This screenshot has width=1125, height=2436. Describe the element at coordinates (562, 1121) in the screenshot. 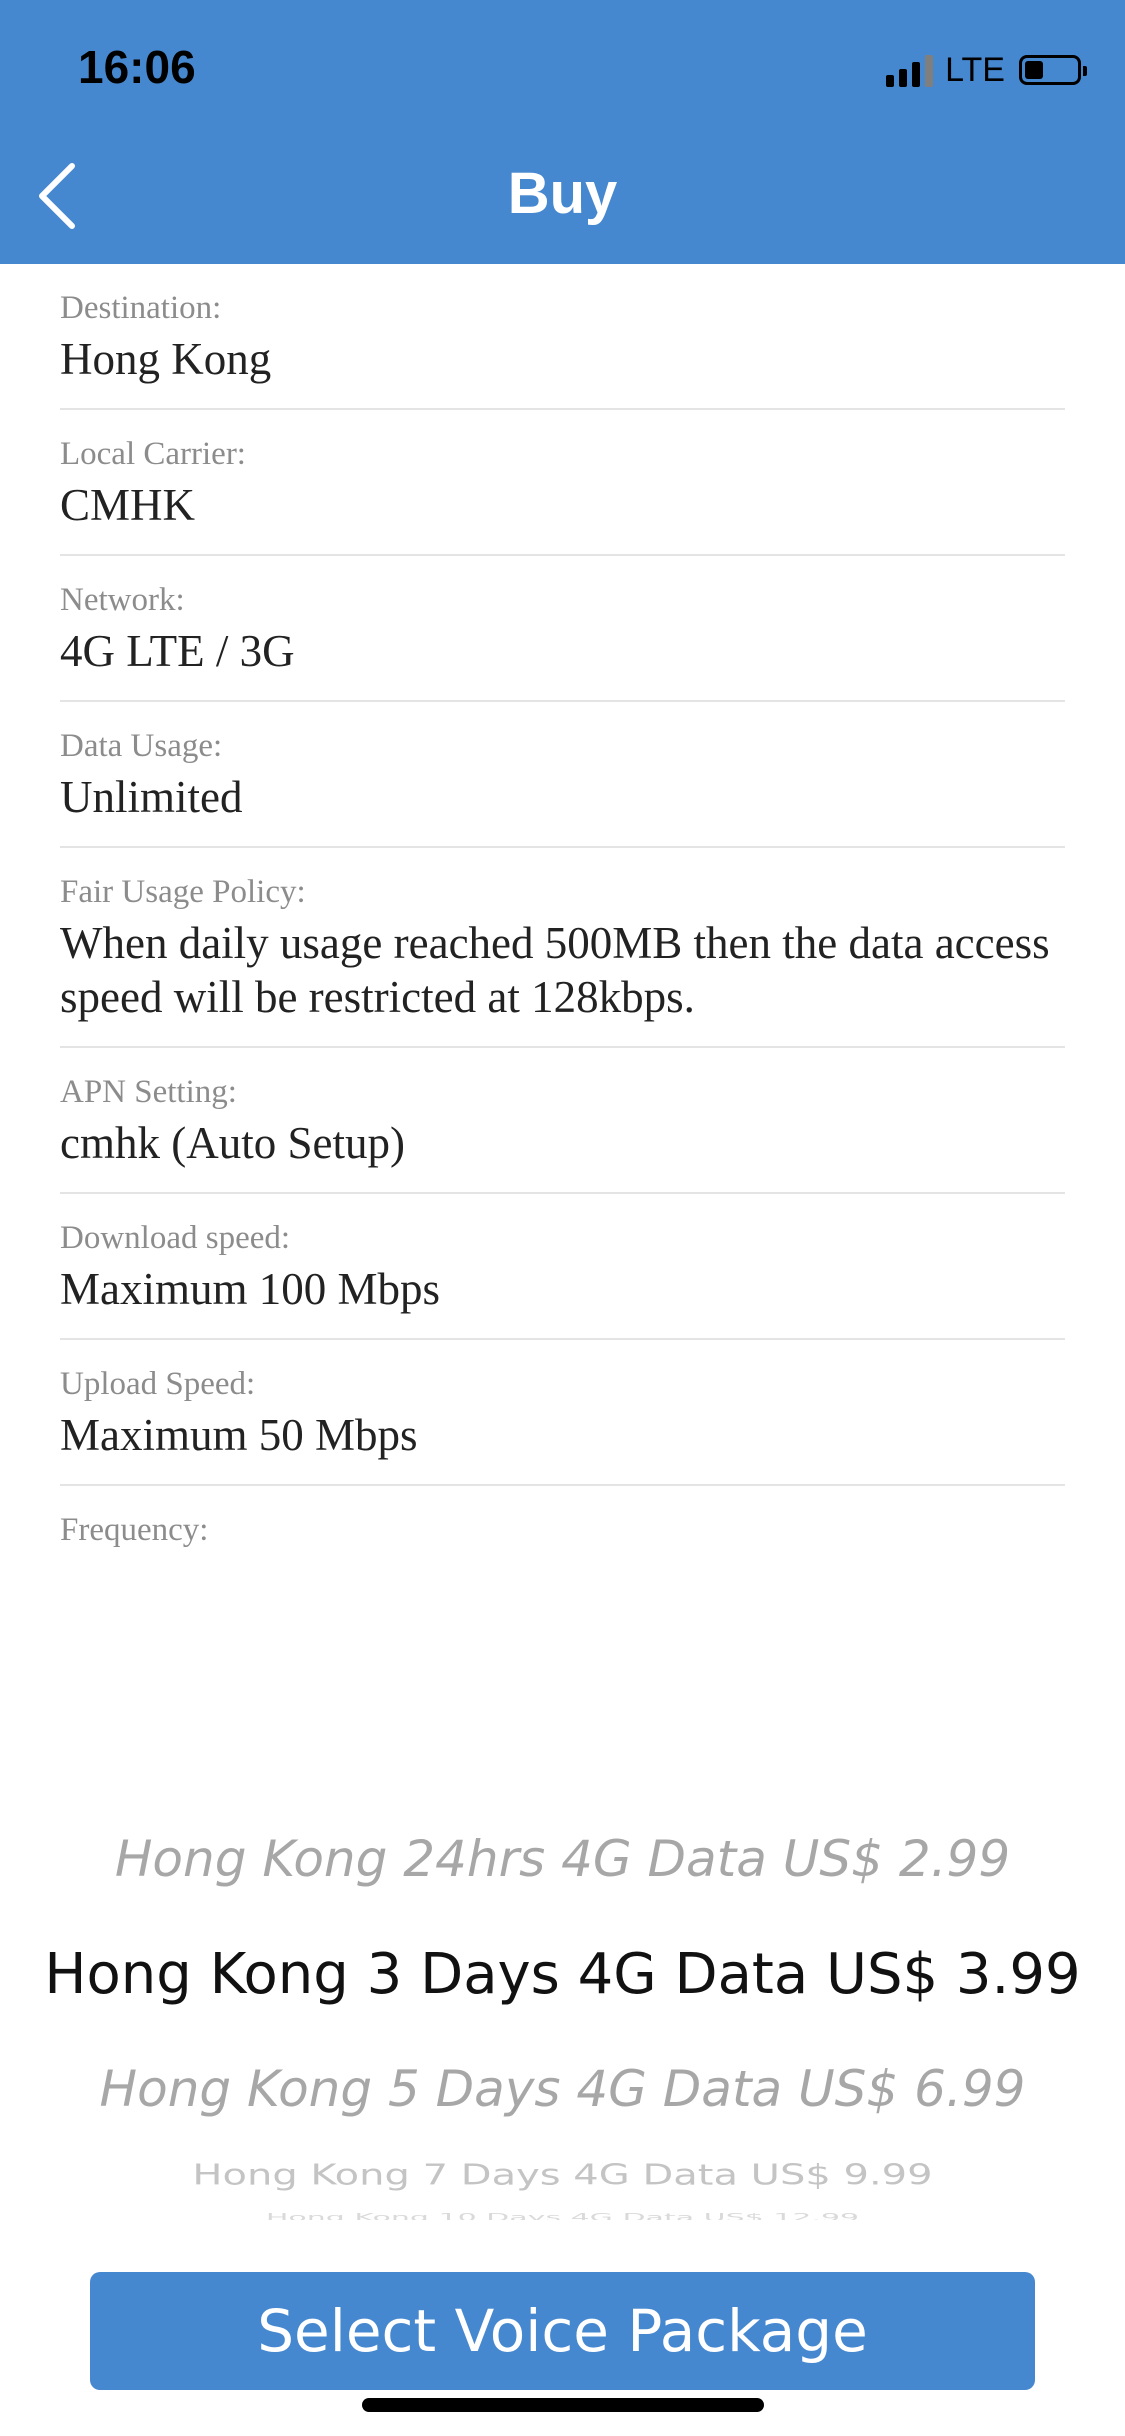

I see `detail-apn-setting: APN Setting: cmhk (Auto Setup)` at that location.